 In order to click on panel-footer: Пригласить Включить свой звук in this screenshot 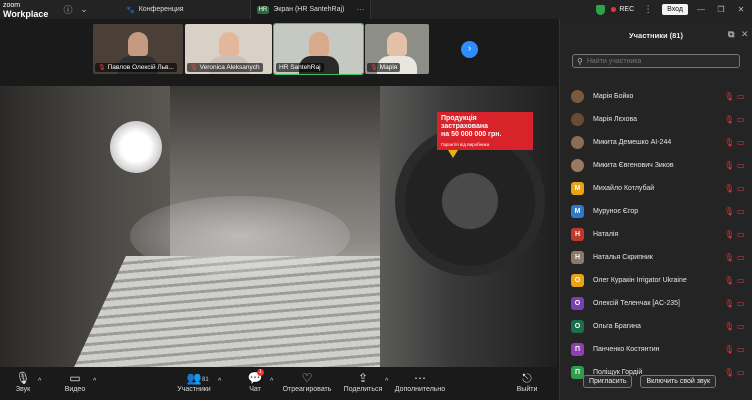, I will do `click(656, 381)`.